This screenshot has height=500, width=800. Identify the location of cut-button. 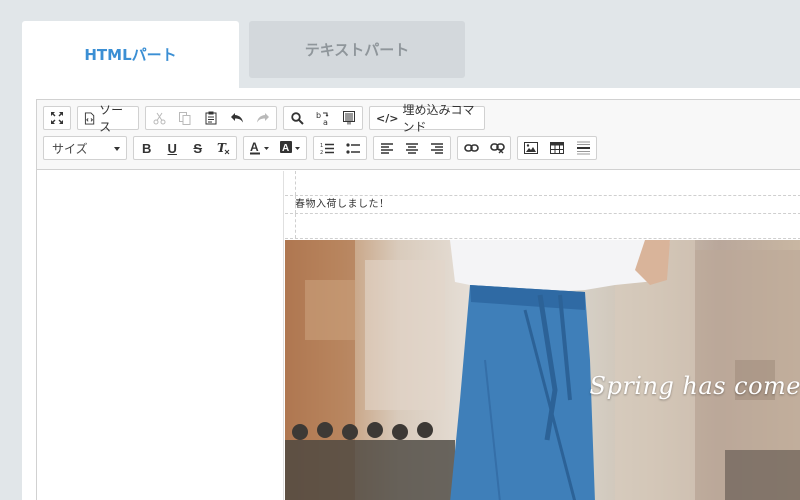
(159, 118).